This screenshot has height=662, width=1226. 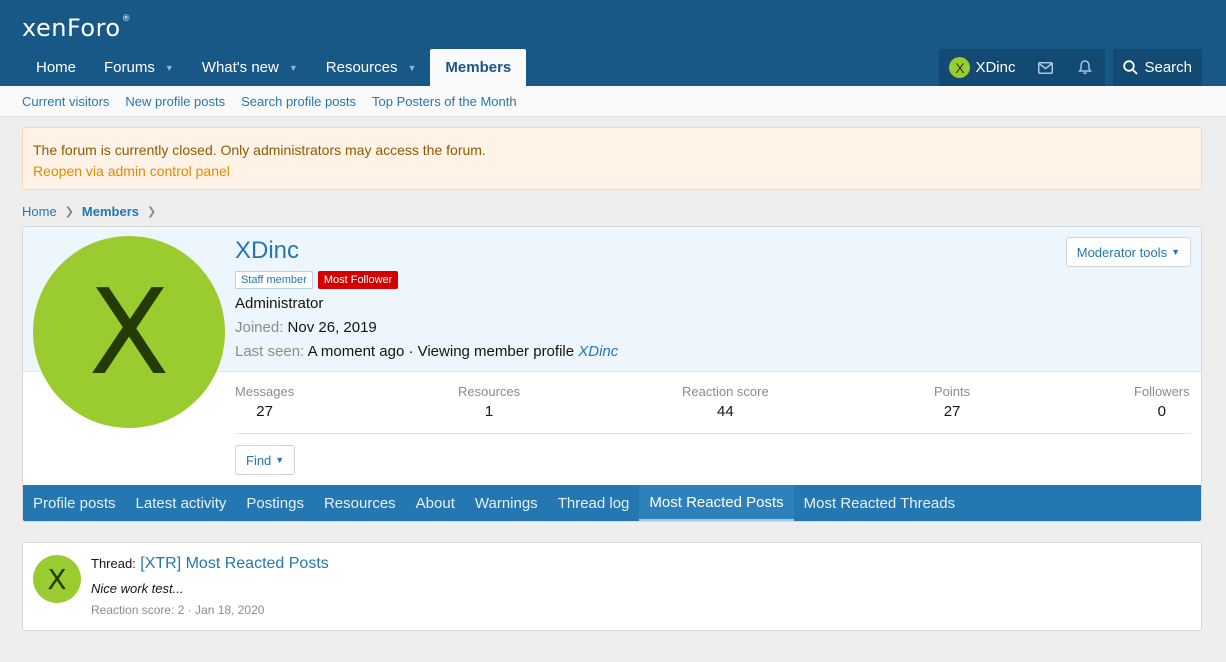 What do you see at coordinates (250, 67) in the screenshot?
I see `nav-tab-whats-new: What's new ▼` at bounding box center [250, 67].